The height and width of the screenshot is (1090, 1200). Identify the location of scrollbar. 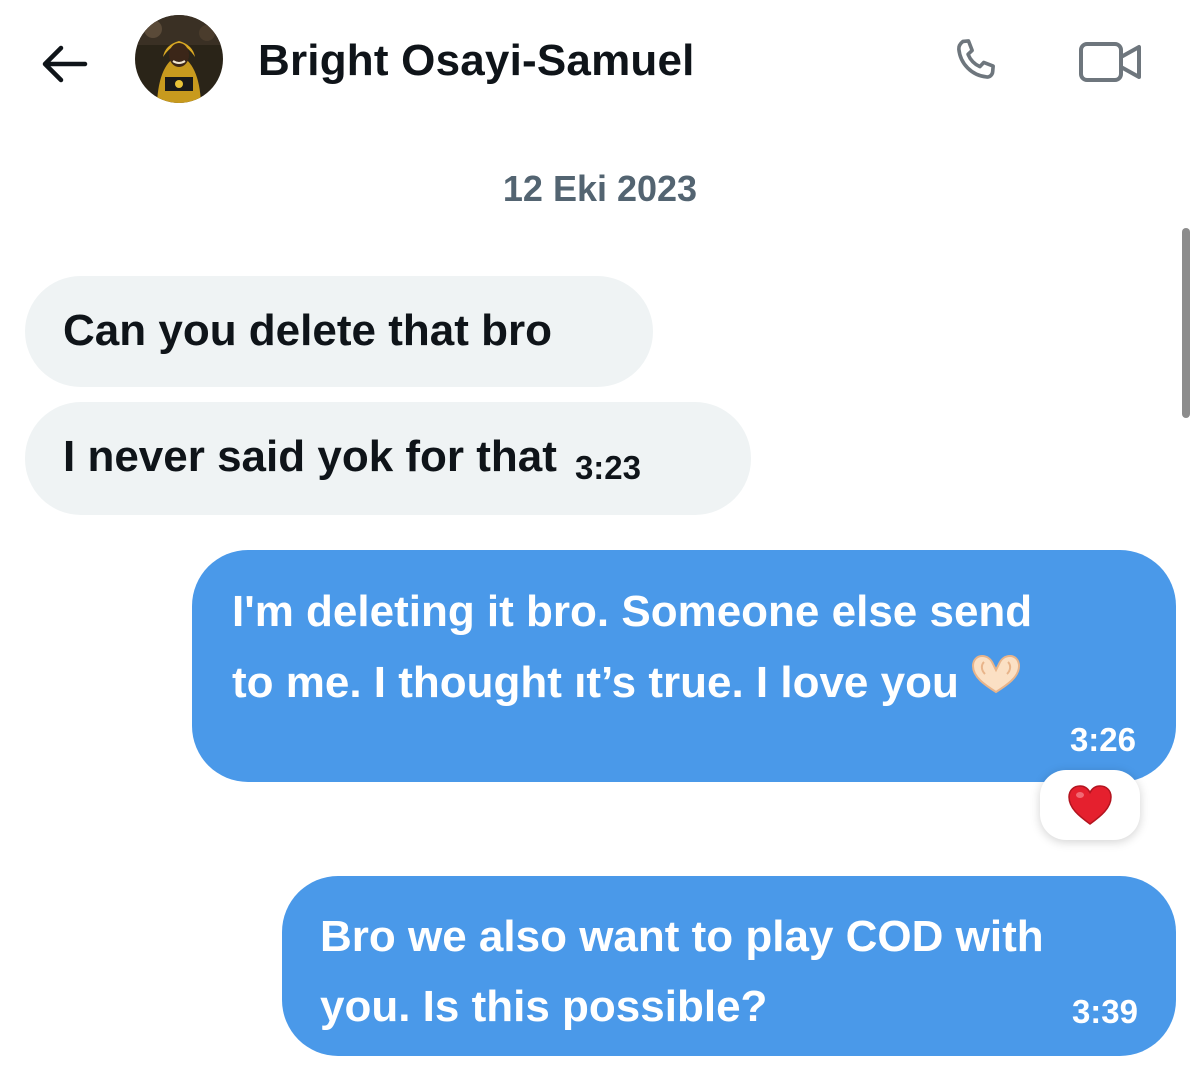
(1186, 323).